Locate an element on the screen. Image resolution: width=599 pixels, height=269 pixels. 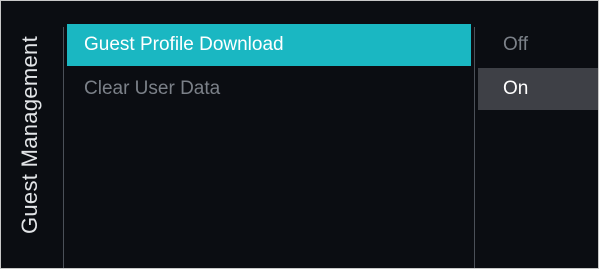
menu-item-label: Guest Profile Download is located at coordinates (184, 44).